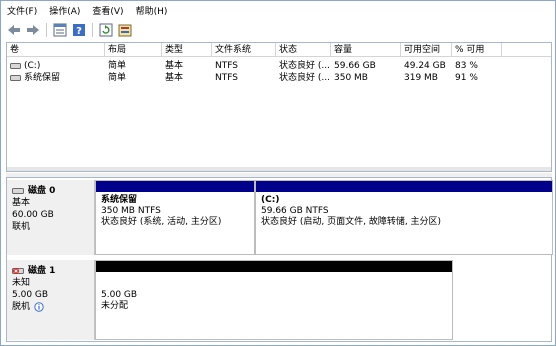  Describe the element at coordinates (21, 203) in the screenshot. I see `disk-type: 基本` at that location.